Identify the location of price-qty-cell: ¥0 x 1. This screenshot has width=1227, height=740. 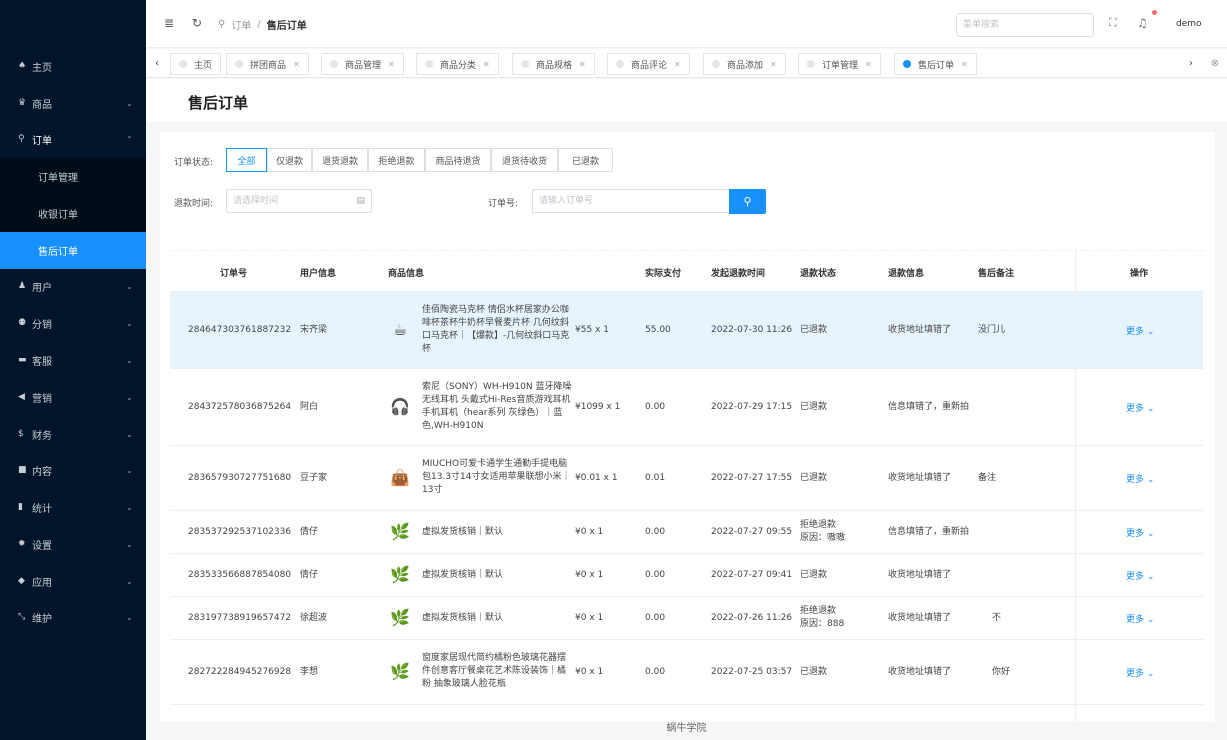
(589, 532).